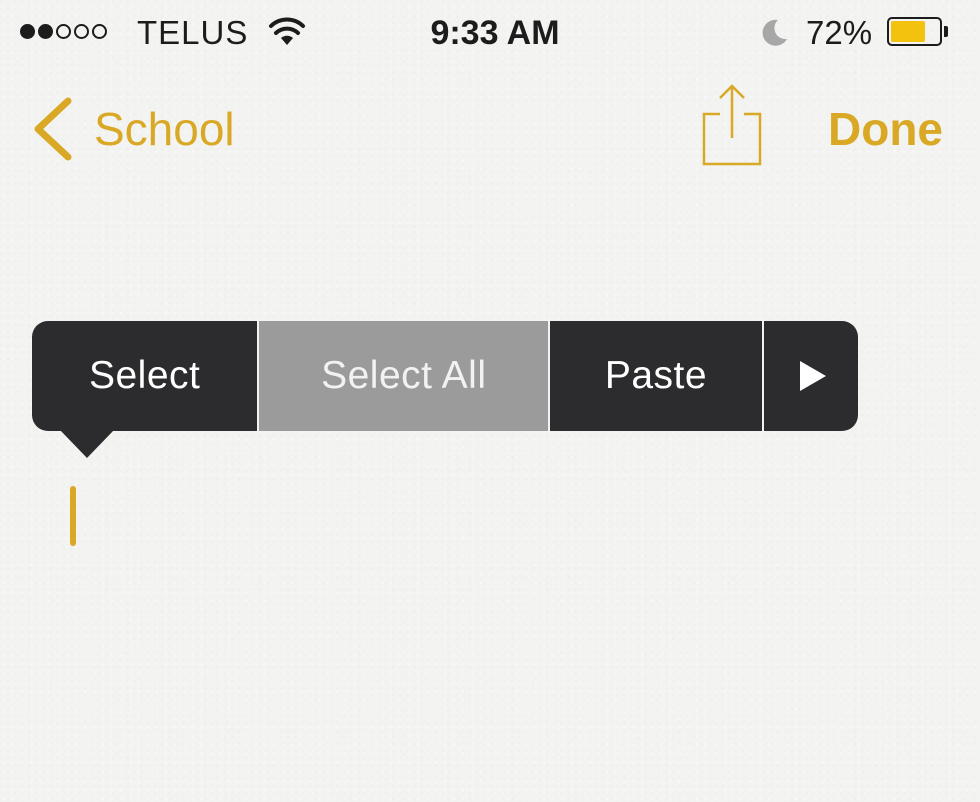 Image resolution: width=980 pixels, height=802 pixels. What do you see at coordinates (404, 376) in the screenshot?
I see `select-all-menu-item: Select All` at bounding box center [404, 376].